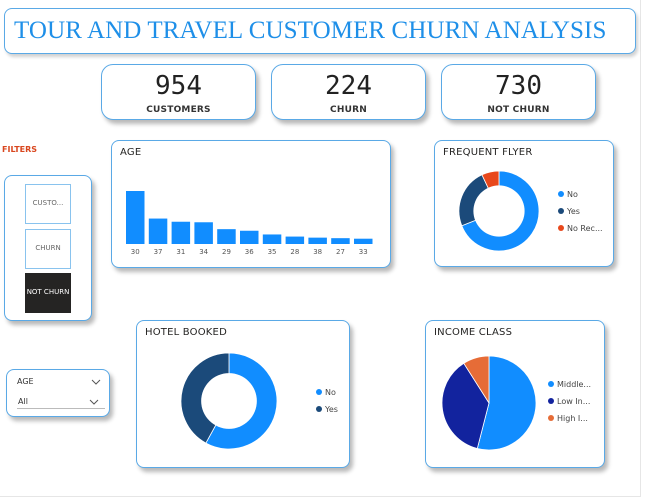 The height and width of the screenshot is (500, 646). Describe the element at coordinates (331, 409) in the screenshot. I see `hotel-booked-legend-label: Yes` at that location.